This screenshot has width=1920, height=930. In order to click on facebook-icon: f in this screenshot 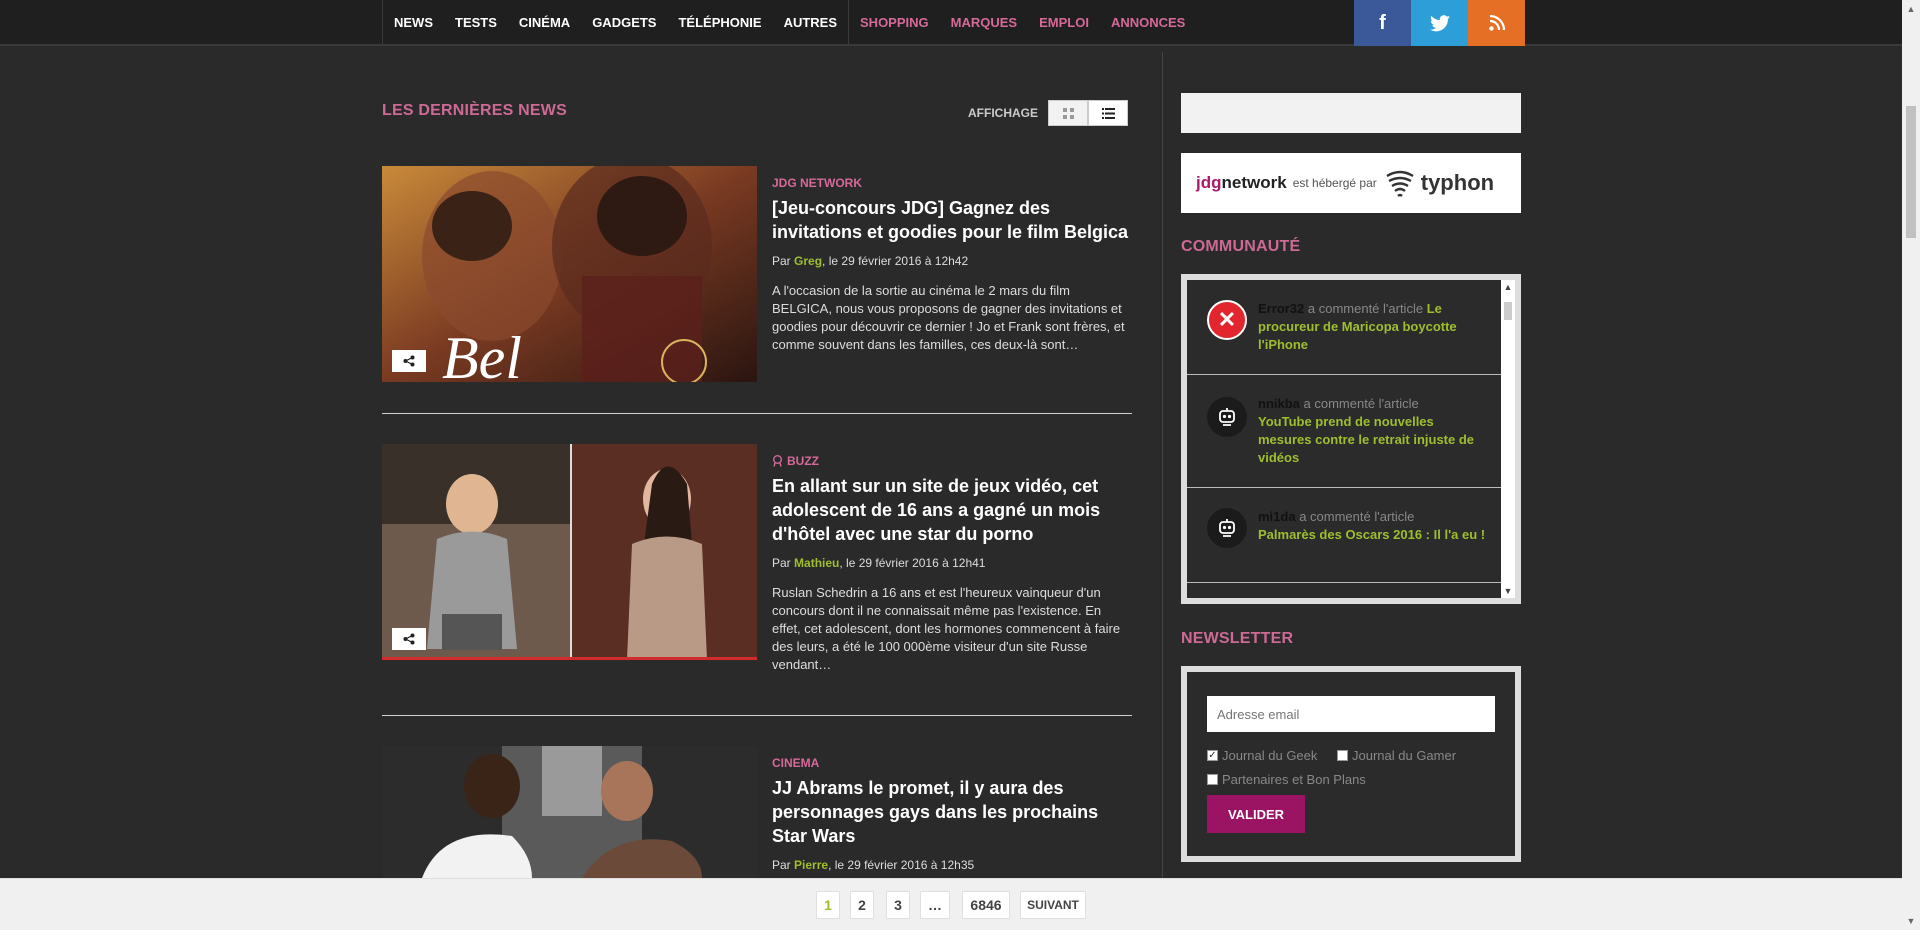, I will do `click(1382, 23)`.